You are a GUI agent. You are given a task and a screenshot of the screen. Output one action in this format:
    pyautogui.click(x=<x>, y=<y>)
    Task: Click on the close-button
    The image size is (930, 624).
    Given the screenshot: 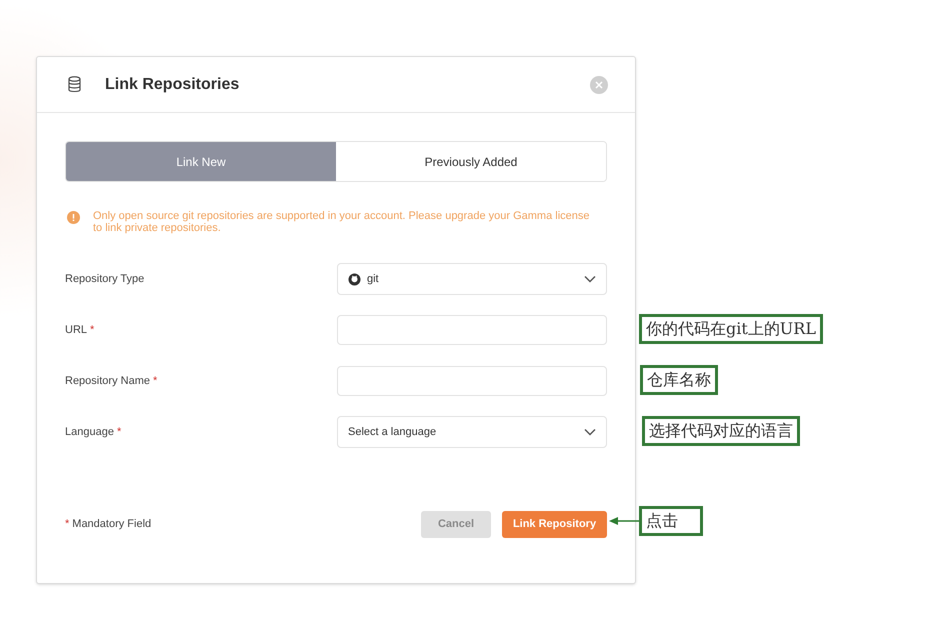 What is the action you would take?
    pyautogui.click(x=599, y=85)
    